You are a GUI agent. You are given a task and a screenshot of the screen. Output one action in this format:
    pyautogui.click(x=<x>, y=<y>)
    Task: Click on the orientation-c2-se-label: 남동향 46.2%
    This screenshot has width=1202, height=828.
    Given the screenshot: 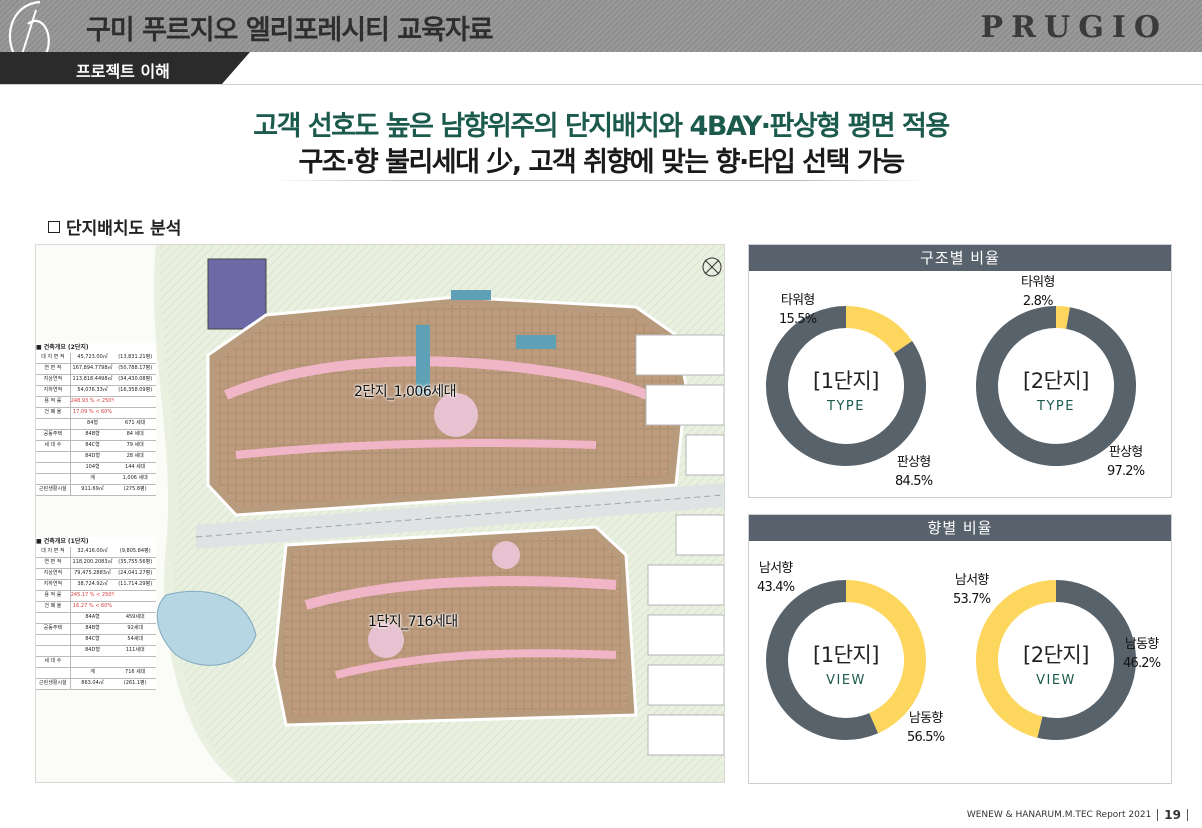 What is the action you would take?
    pyautogui.click(x=1142, y=654)
    